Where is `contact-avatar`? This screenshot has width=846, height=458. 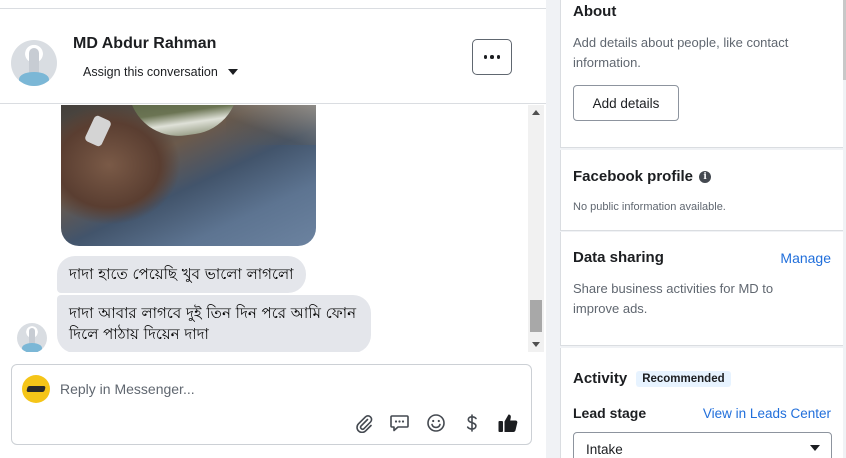
contact-avatar is located at coordinates (34, 63).